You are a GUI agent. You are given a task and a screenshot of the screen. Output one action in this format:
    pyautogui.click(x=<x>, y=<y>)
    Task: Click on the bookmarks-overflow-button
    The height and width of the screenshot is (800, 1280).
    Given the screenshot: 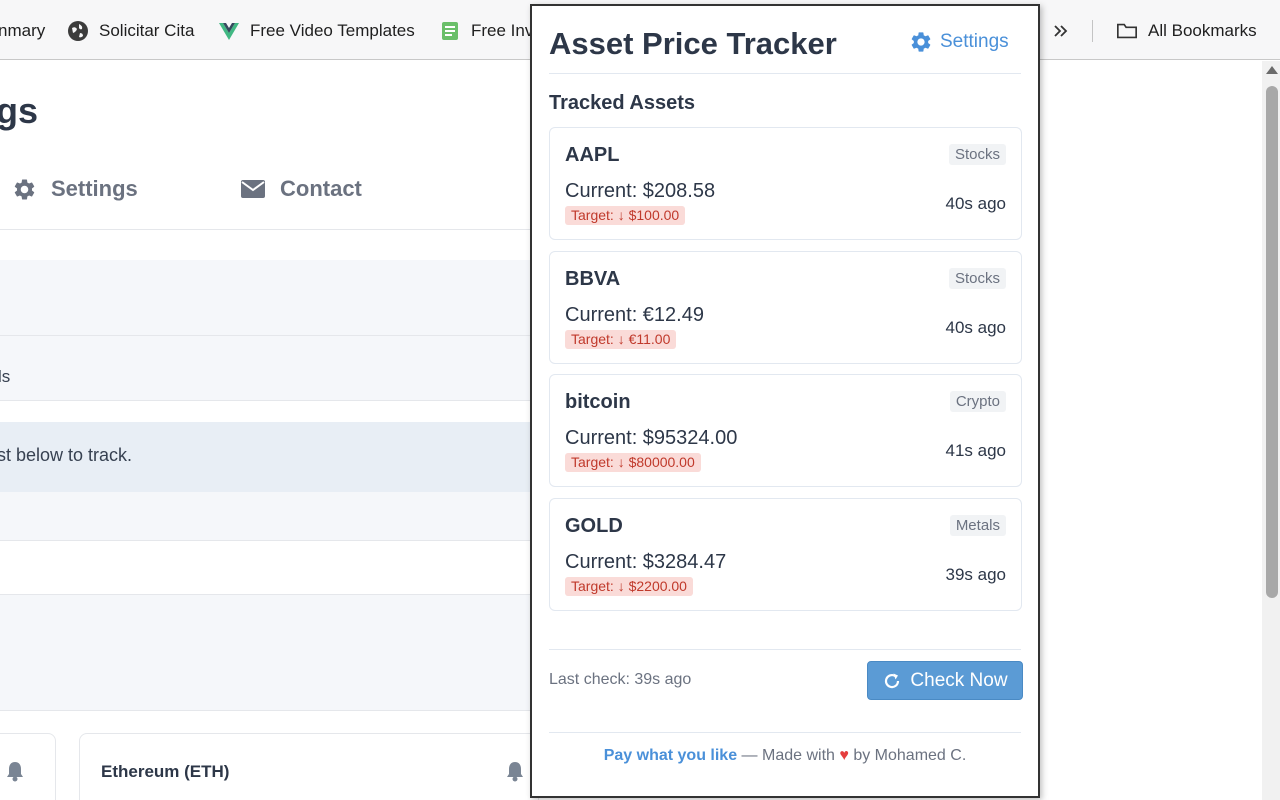 What is the action you would take?
    pyautogui.click(x=1066, y=31)
    